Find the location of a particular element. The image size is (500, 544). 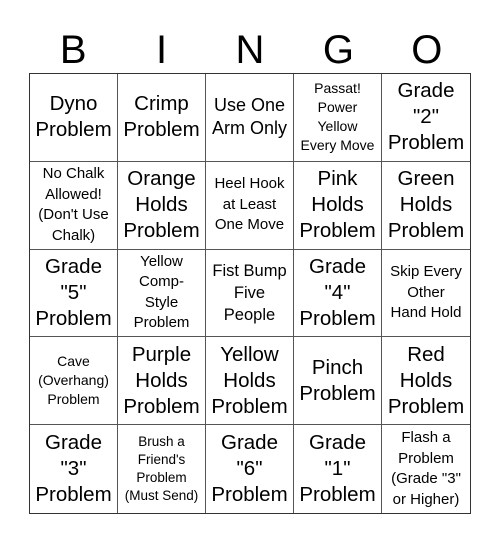

bingo-cell: Dyno Problem is located at coordinates (74, 118).